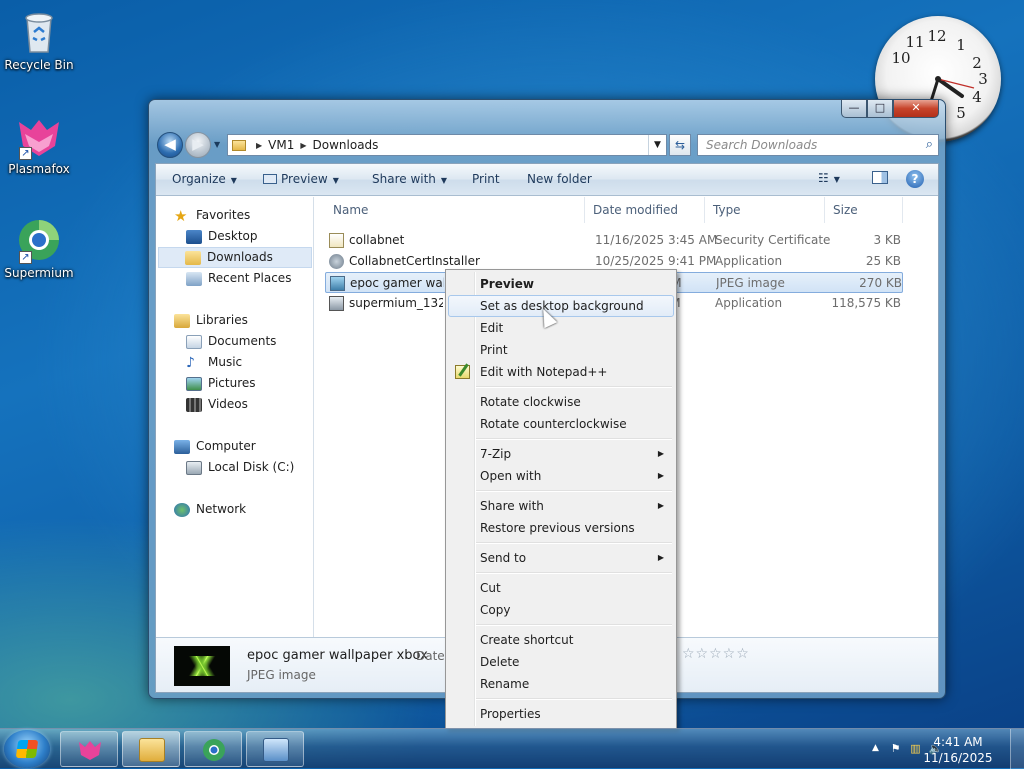 The height and width of the screenshot is (769, 1024). I want to click on show-hidden-icons-button: ▲, so click(875, 748).